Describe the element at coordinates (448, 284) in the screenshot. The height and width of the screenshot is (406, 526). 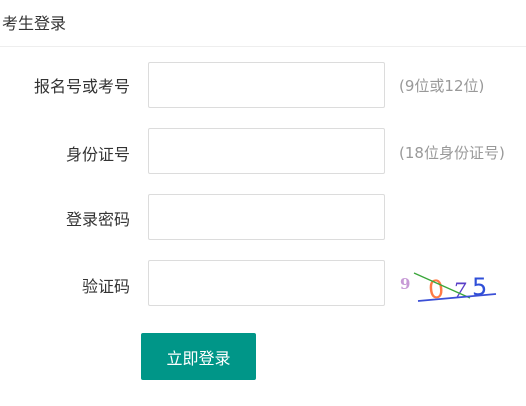
I see `captcha-image: 9 0 7 5` at that location.